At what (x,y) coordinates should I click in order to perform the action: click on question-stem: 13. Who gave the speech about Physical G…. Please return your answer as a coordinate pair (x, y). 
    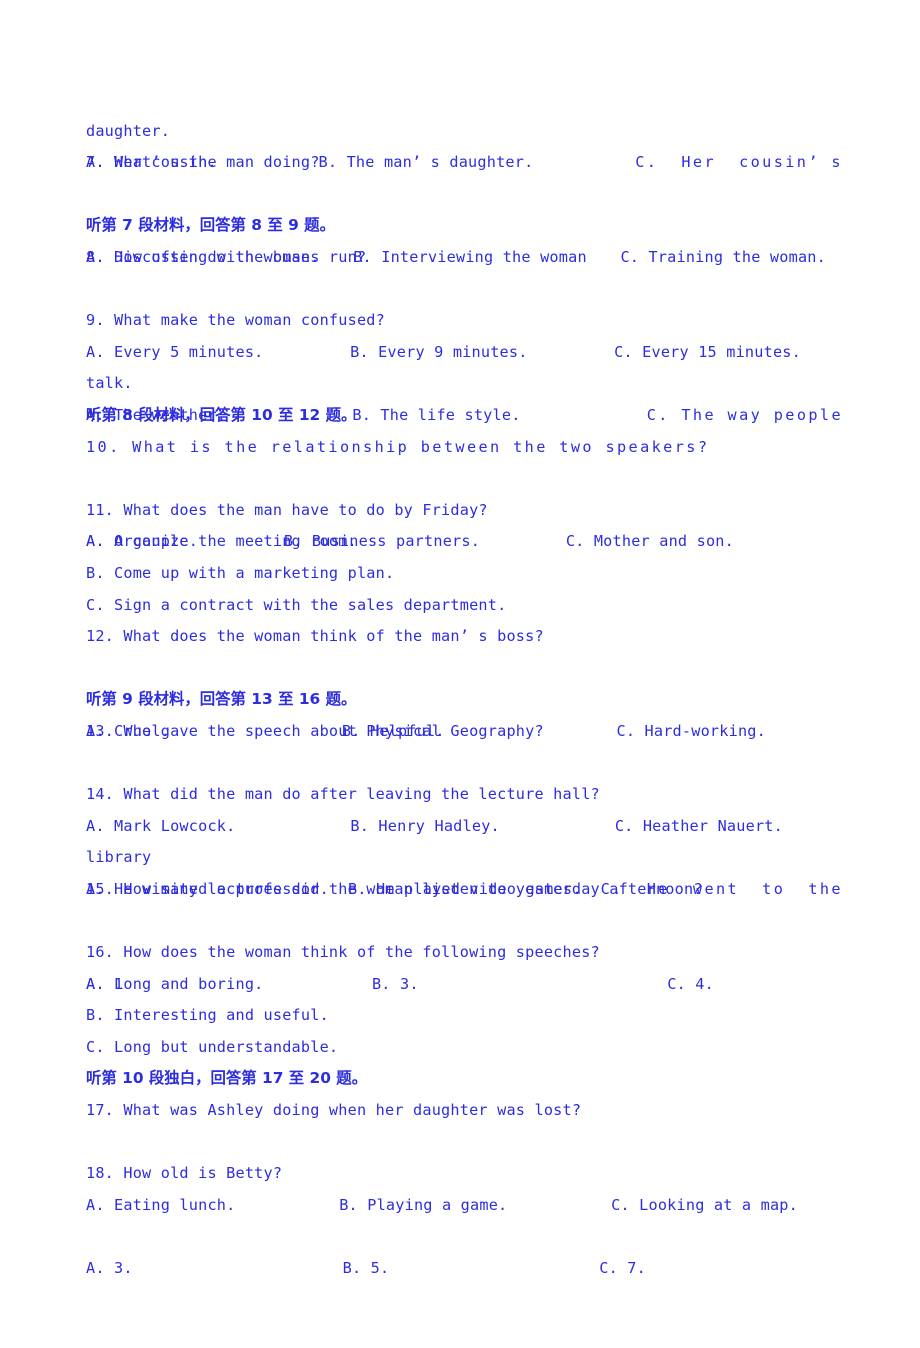
    Looking at the image, I should click on (315, 730).